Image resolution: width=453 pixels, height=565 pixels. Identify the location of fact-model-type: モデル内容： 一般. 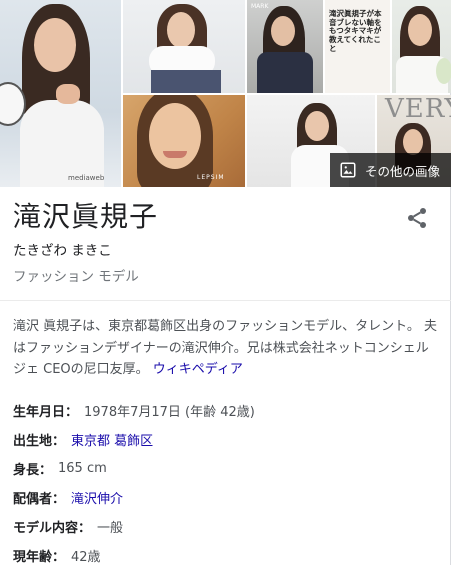
(228, 526).